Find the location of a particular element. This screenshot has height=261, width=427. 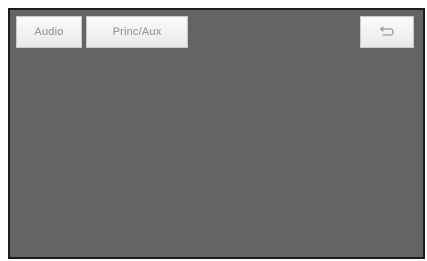

source-button-label: Princ/Aux is located at coordinates (137, 32).